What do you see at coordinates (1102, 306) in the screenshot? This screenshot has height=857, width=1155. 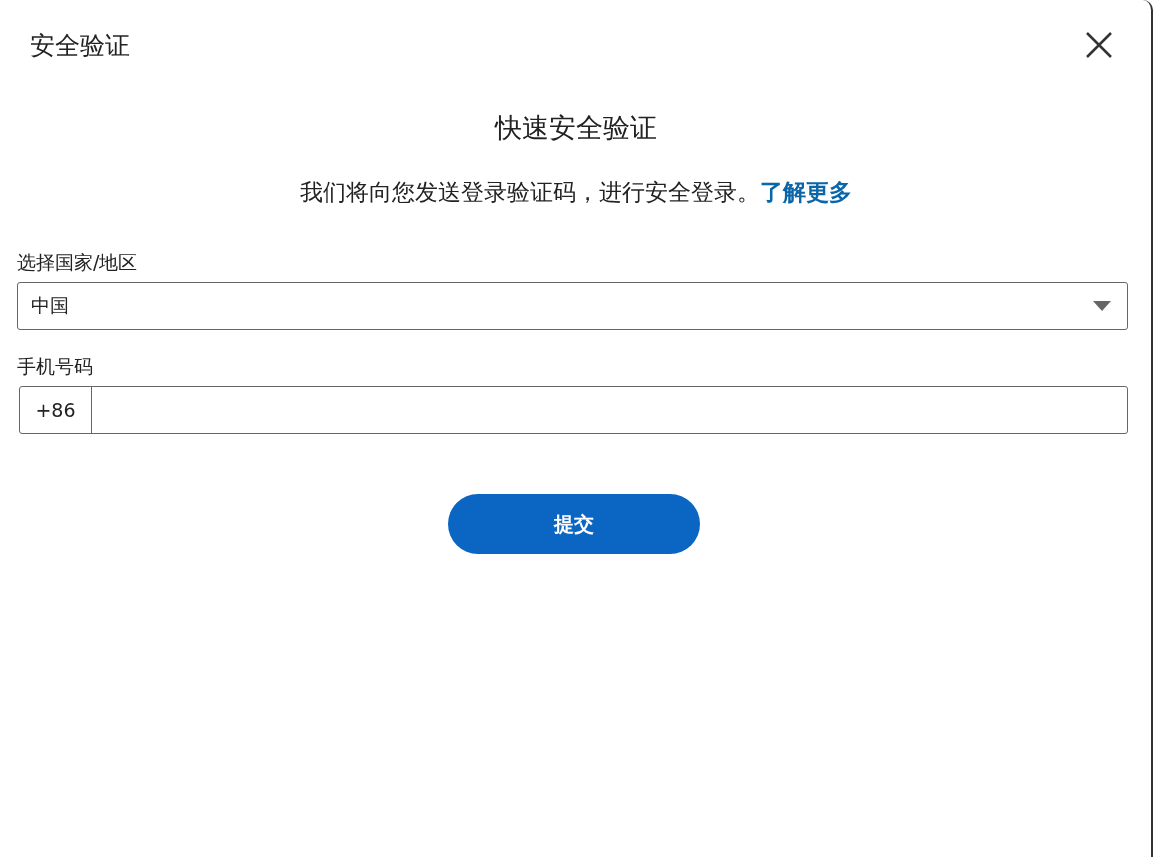 I see `dropdown-caret-icon` at bounding box center [1102, 306].